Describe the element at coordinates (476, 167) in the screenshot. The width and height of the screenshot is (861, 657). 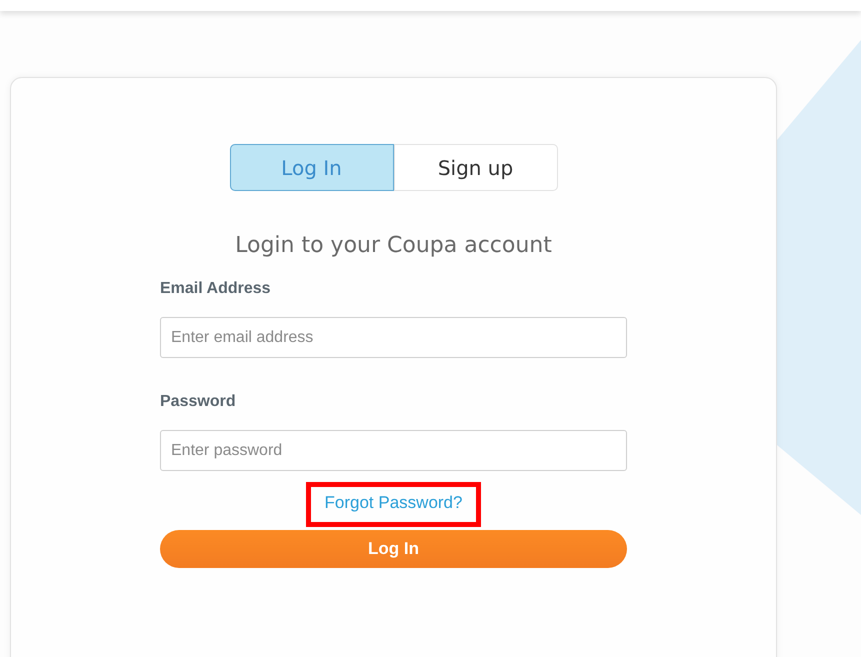
I see `tab: Sign up` at that location.